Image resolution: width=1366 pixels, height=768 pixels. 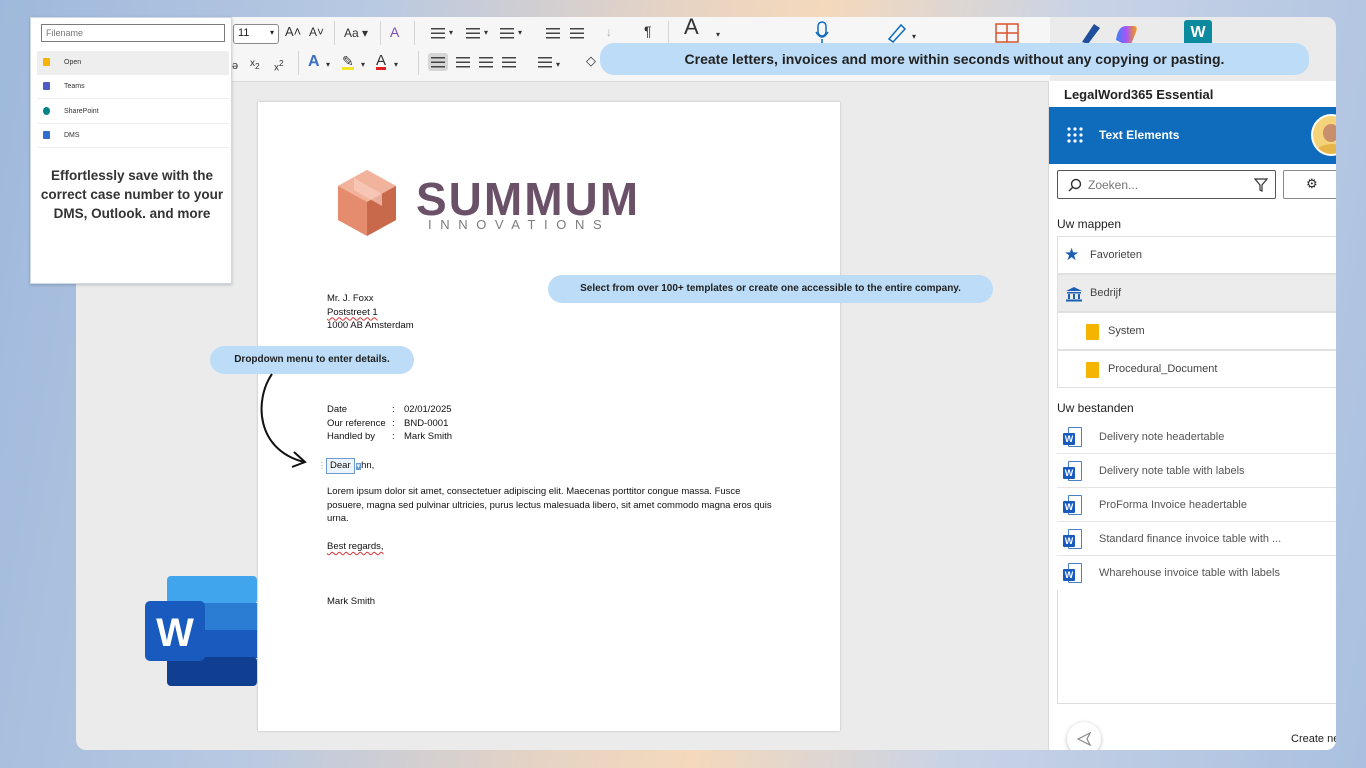 I want to click on align-right-icon, so click(x=486, y=62).